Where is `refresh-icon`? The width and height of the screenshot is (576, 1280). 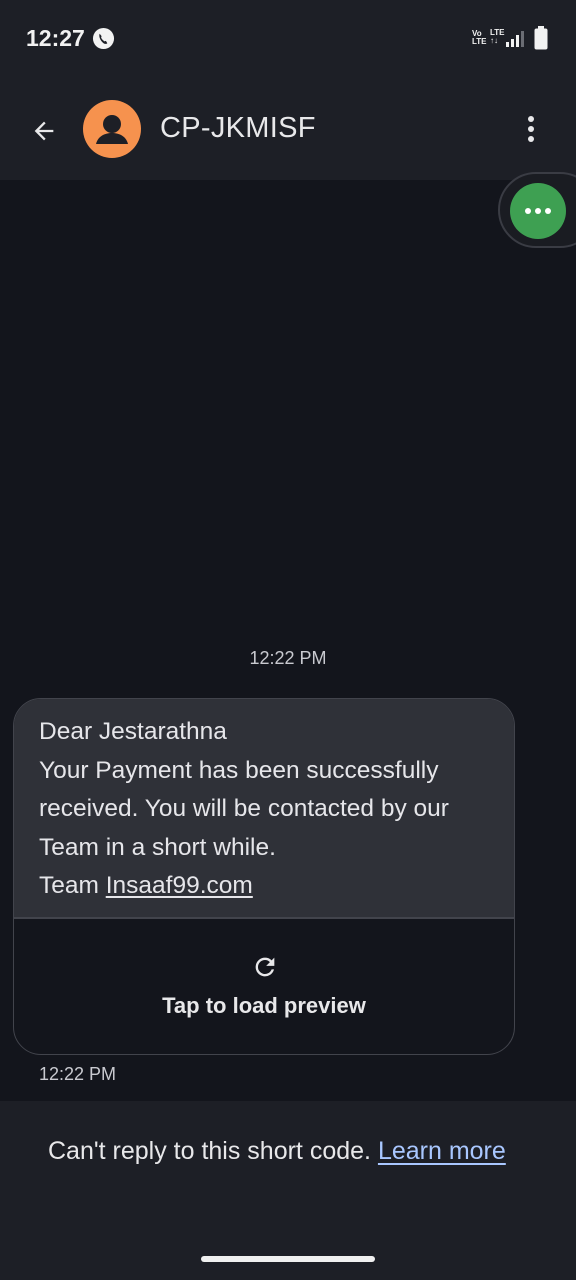
refresh-icon is located at coordinates (265, 967).